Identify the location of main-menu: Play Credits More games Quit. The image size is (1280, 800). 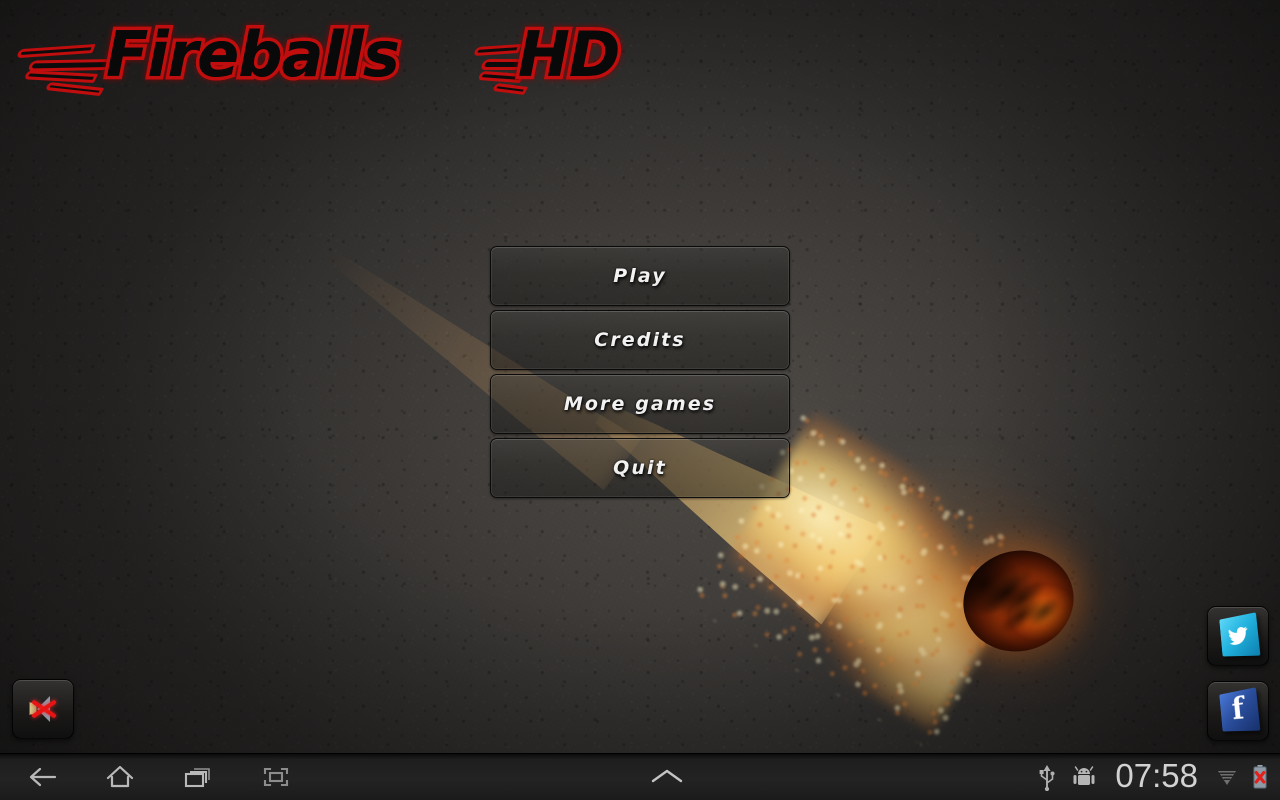
(640, 374).